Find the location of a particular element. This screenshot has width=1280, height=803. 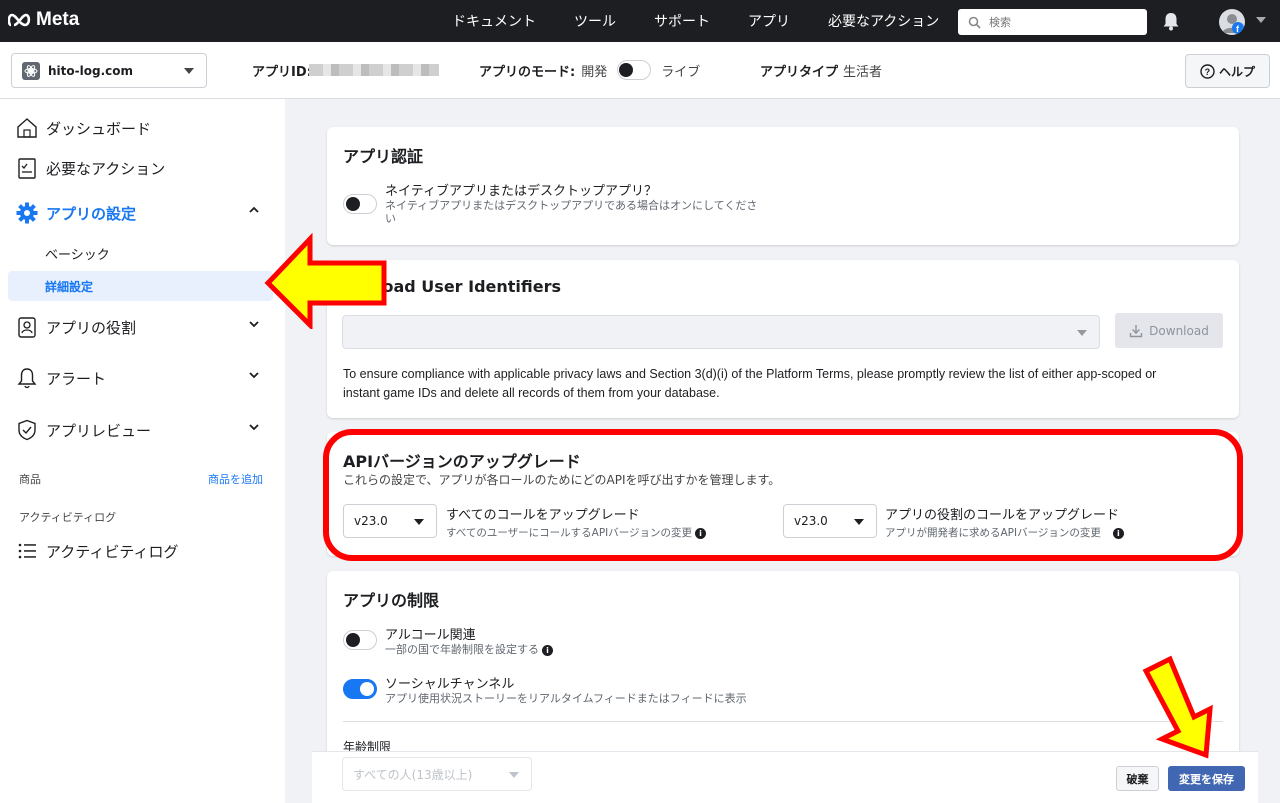

identifier-type-select is located at coordinates (721, 332).